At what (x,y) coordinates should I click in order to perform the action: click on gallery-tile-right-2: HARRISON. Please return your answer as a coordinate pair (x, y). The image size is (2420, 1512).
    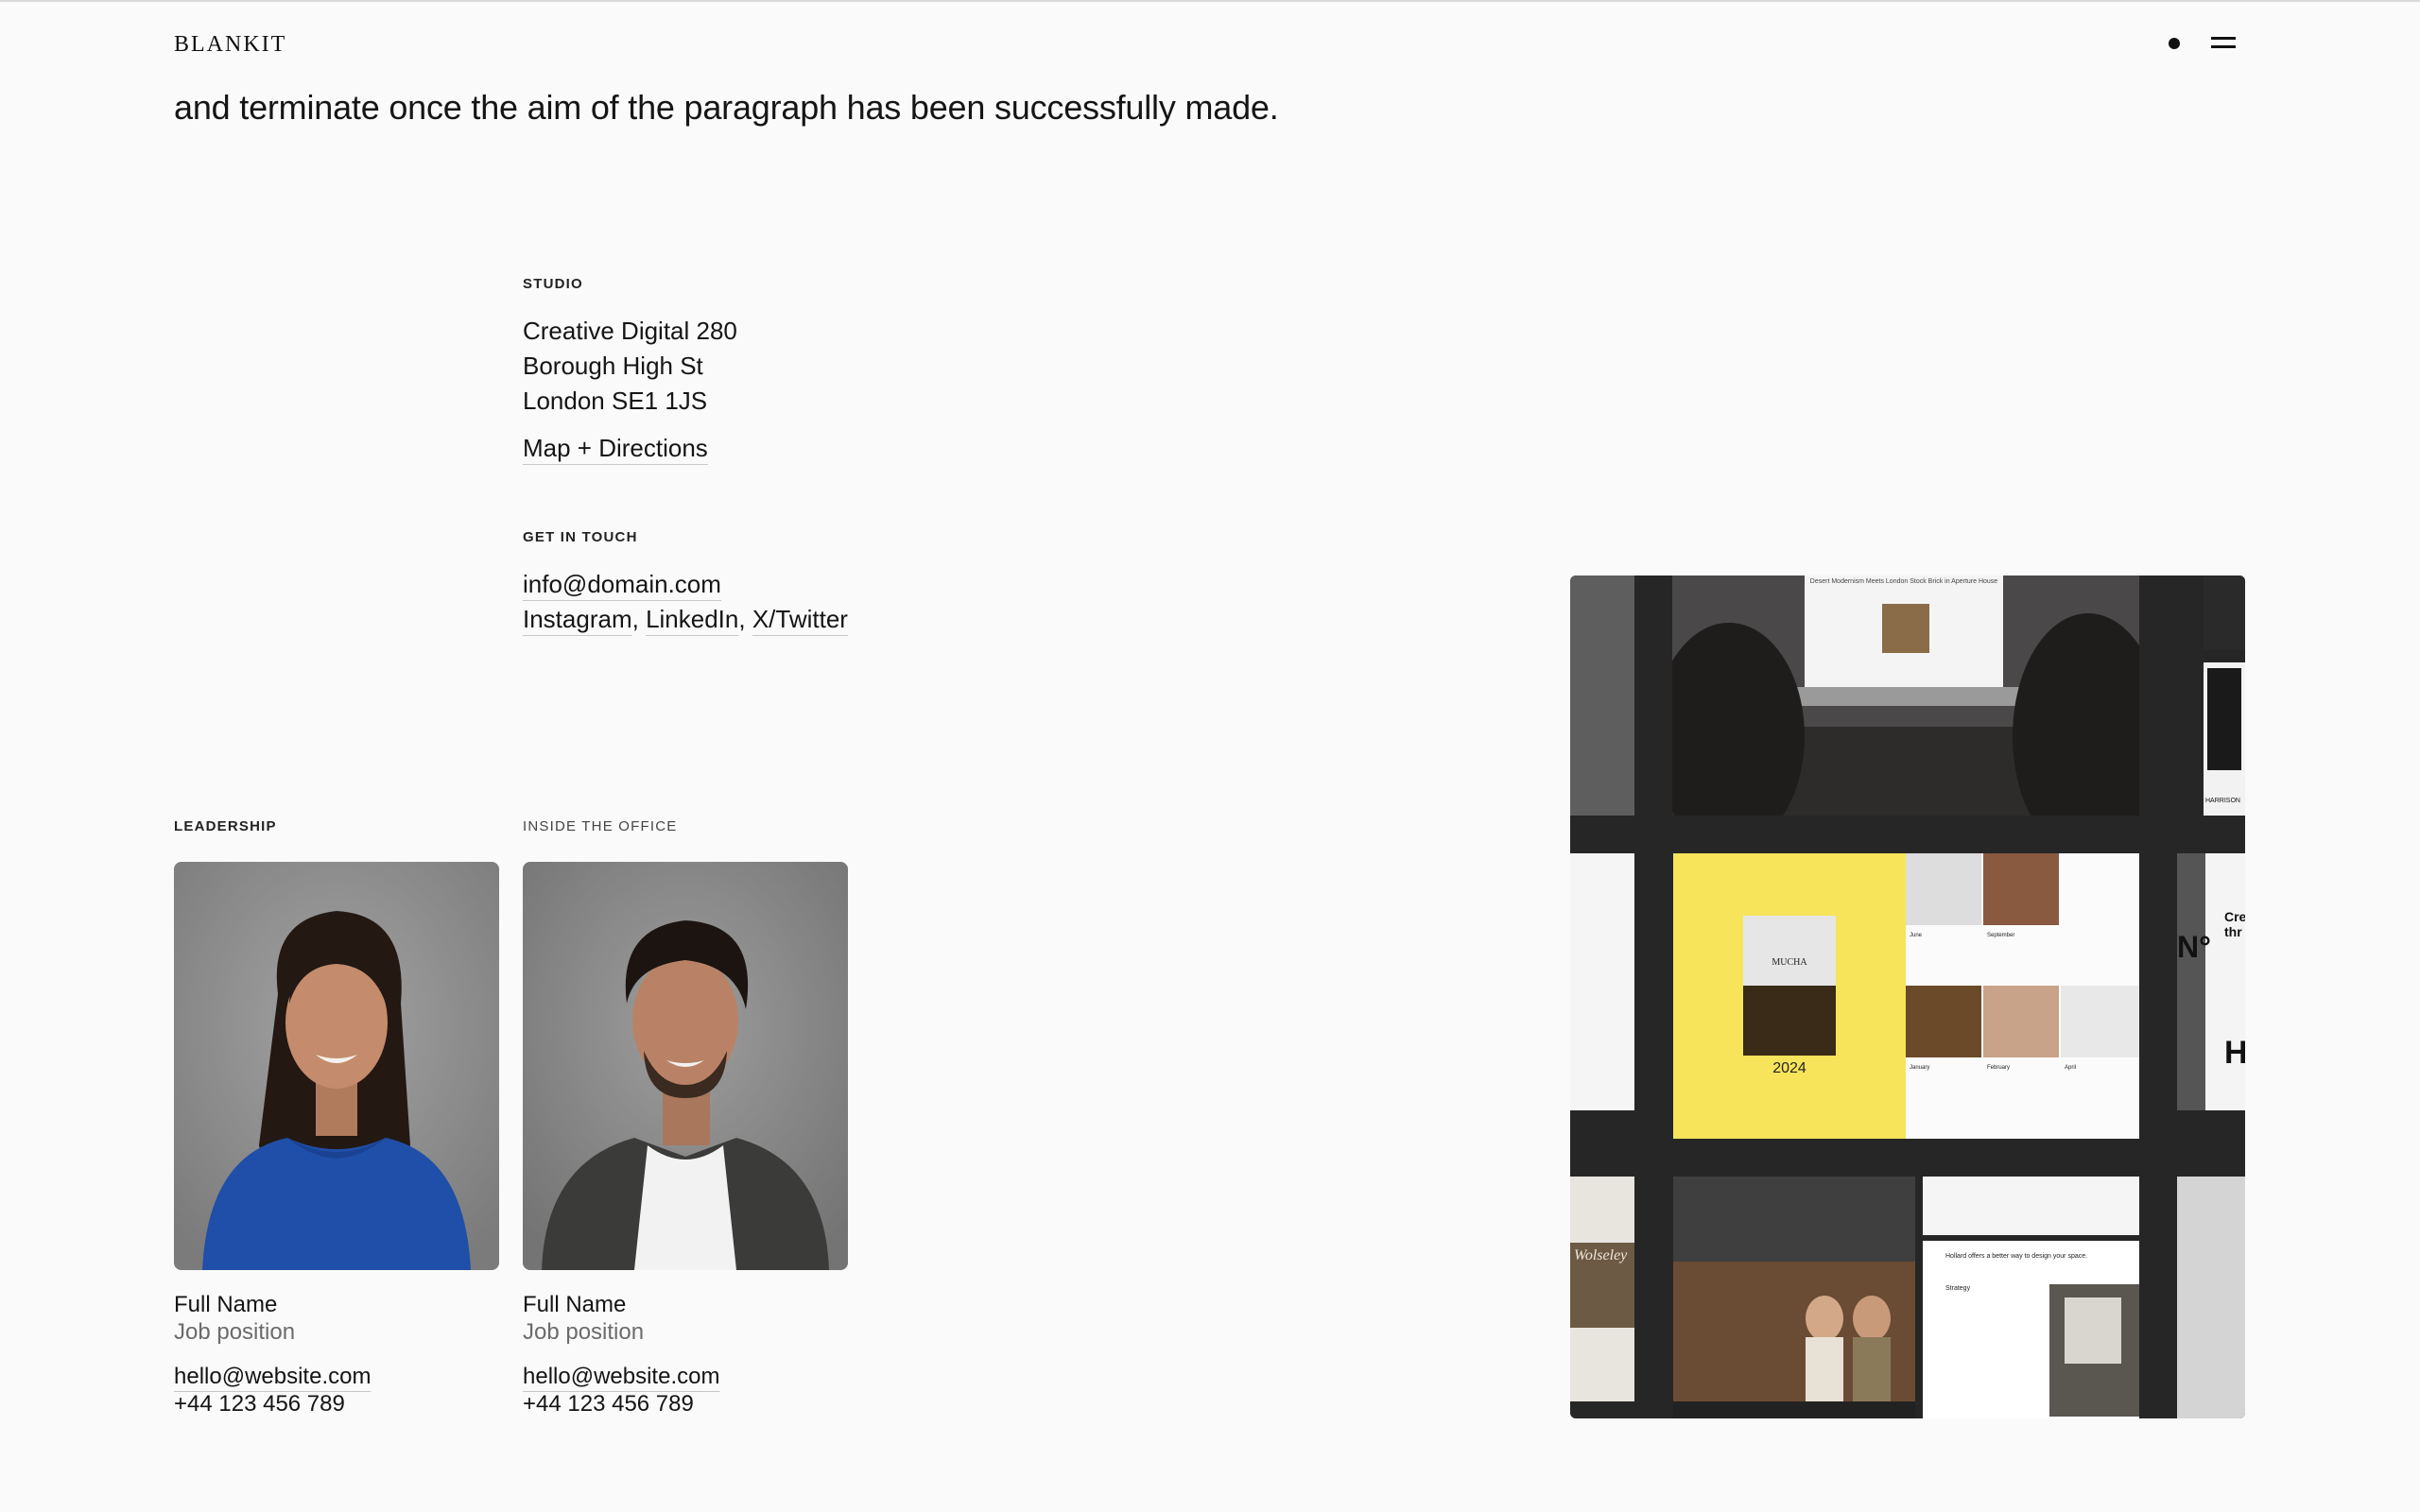
    Looking at the image, I should click on (2224, 739).